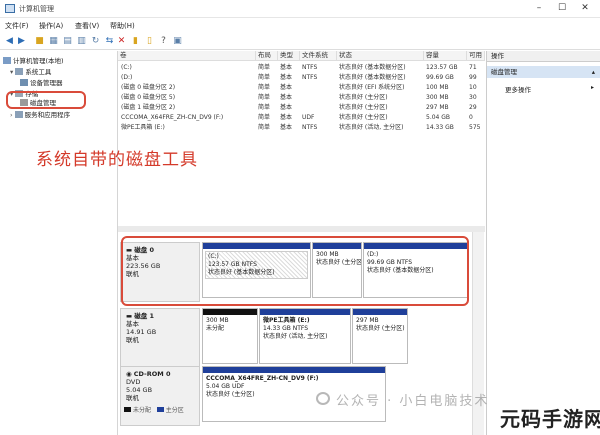  What do you see at coordinates (295, 271) in the screenshot?
I see `disk-0-callout` at bounding box center [295, 271].